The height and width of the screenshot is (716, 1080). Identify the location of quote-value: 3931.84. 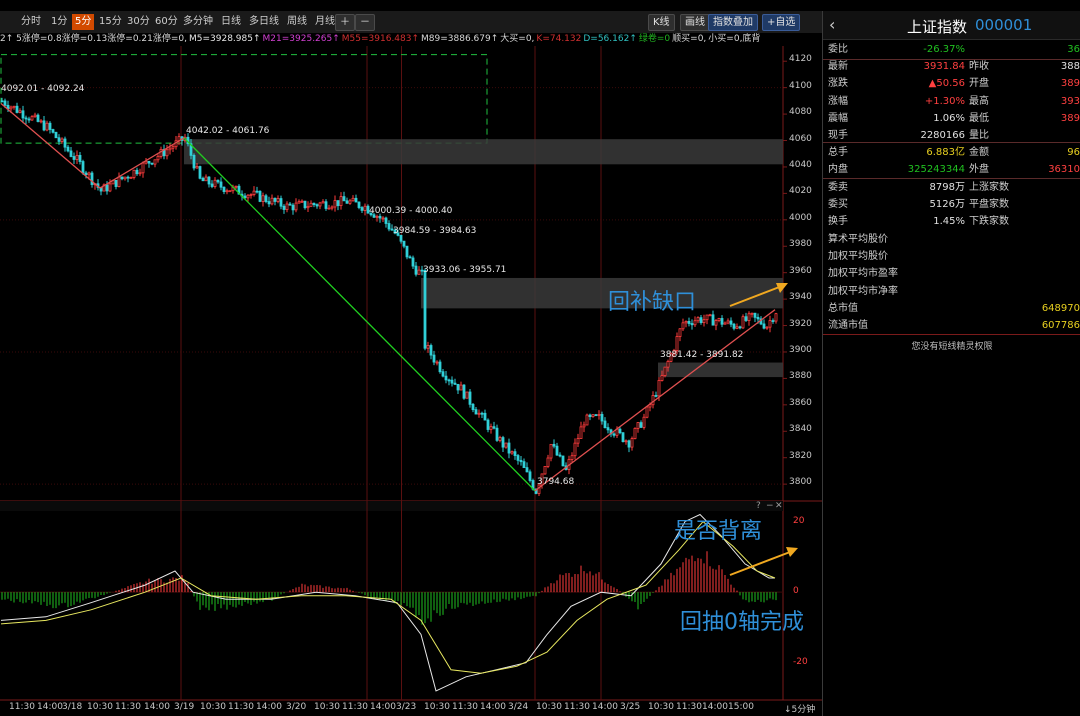
(944, 67).